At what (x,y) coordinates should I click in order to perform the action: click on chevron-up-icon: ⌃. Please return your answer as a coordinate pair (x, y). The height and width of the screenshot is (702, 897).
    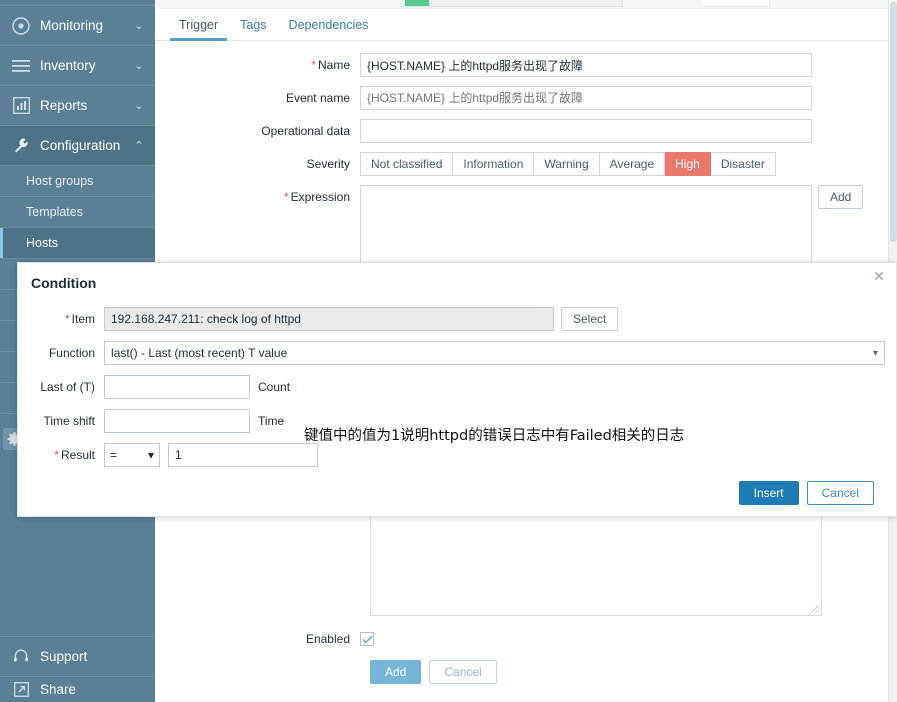
    Looking at the image, I should click on (139, 145).